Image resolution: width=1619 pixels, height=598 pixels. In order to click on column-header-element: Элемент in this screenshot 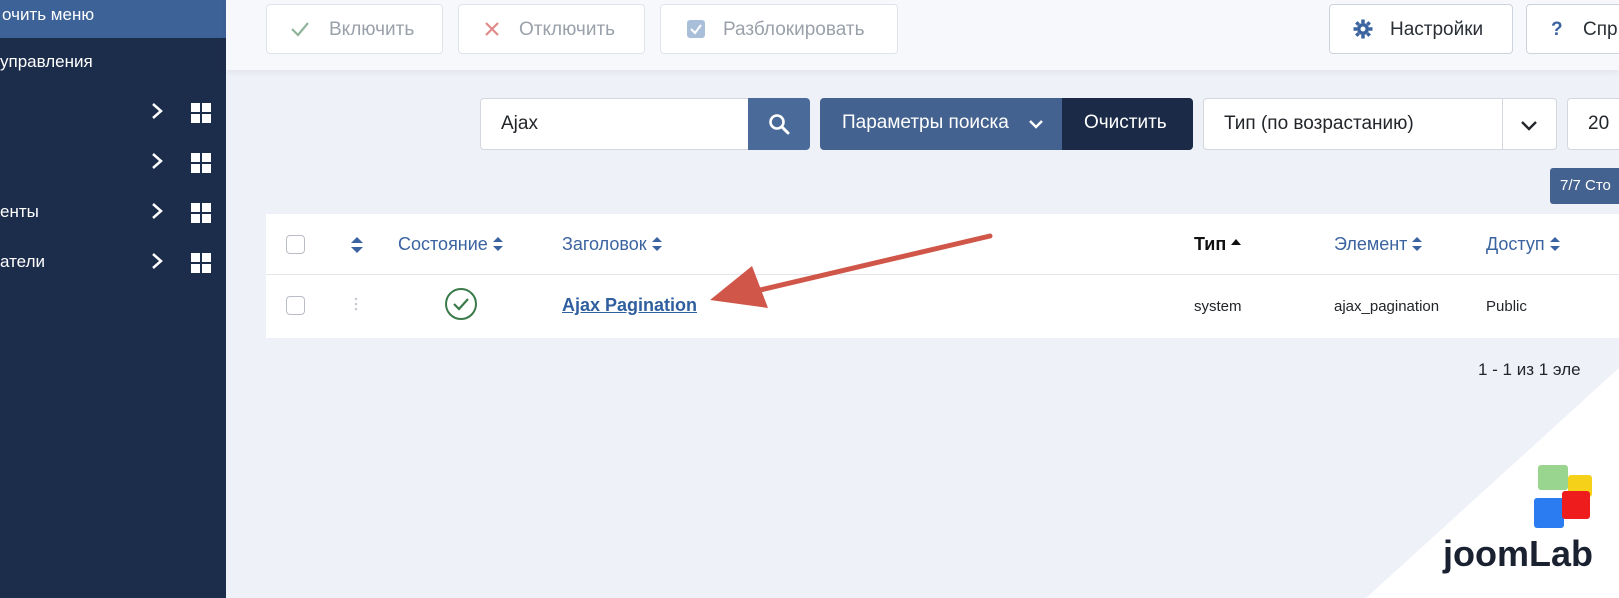, I will do `click(1378, 244)`.